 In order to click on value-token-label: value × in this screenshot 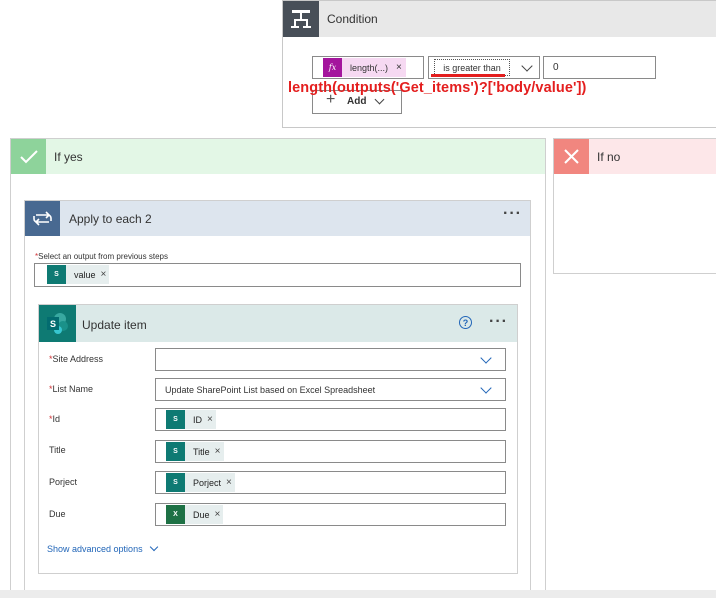, I will do `click(88, 274)`.